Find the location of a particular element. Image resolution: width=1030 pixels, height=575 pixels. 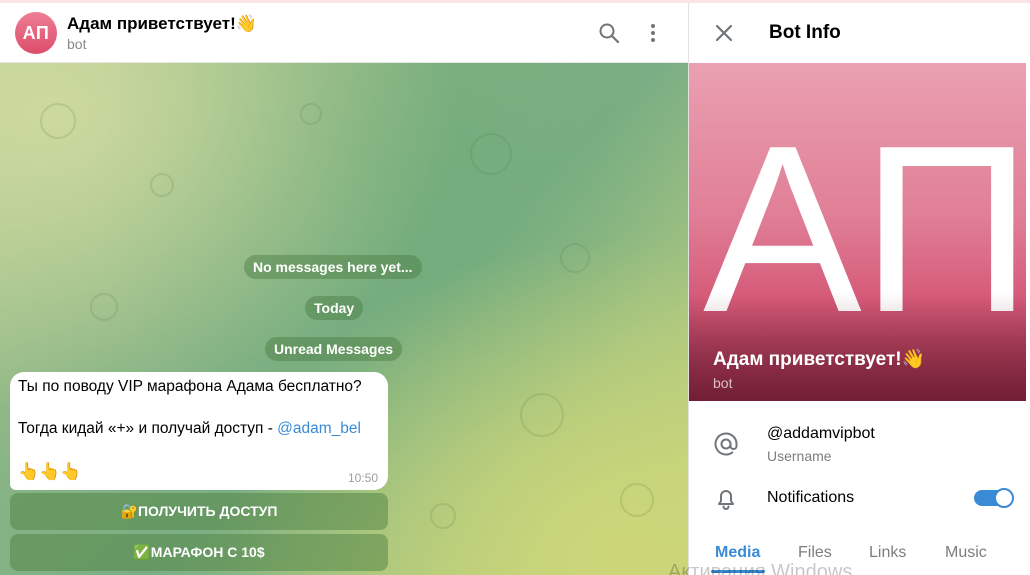

tab-music: Music is located at coordinates (966, 553).